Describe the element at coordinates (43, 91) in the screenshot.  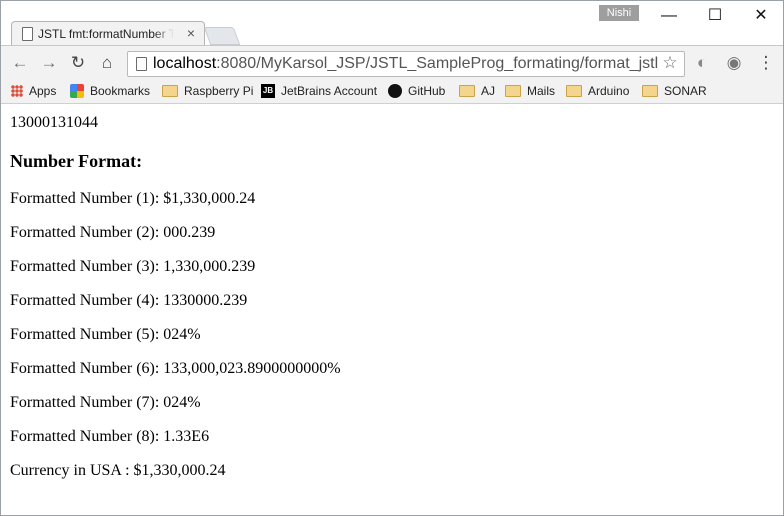
I see `bookmark-label: Apps` at that location.